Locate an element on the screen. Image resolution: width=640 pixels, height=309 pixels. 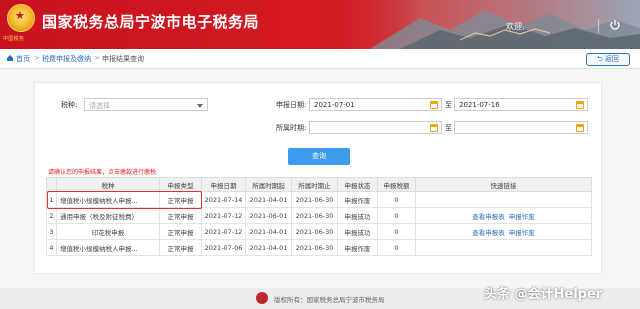
welcome-text: 欢迎, is located at coordinates (515, 26).